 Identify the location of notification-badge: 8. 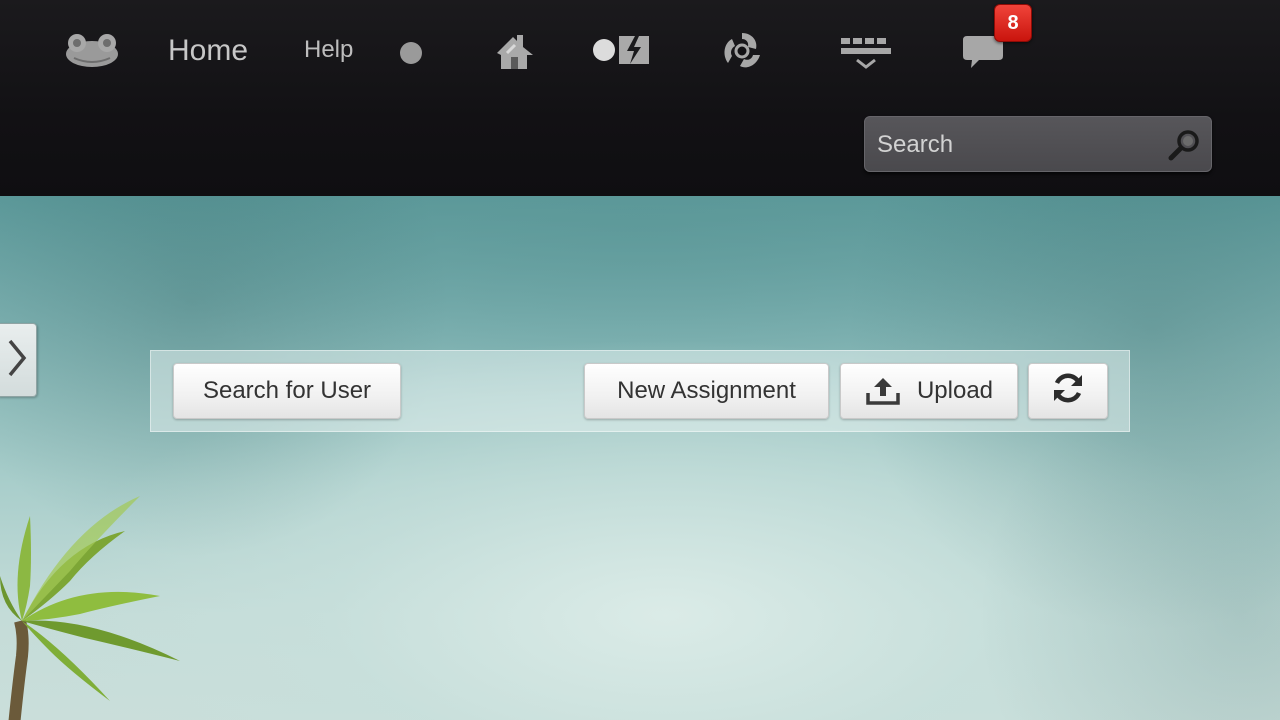
(1013, 23).